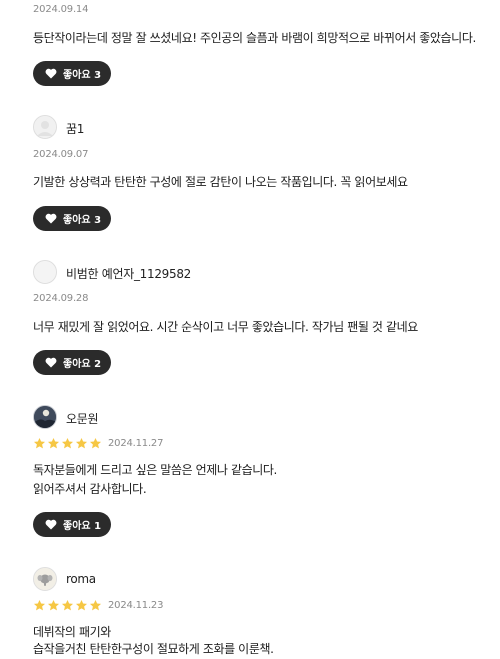 This screenshot has width=500, height=659. Describe the element at coordinates (82, 364) in the screenshot. I see `like-label: 좋아요 2` at that location.